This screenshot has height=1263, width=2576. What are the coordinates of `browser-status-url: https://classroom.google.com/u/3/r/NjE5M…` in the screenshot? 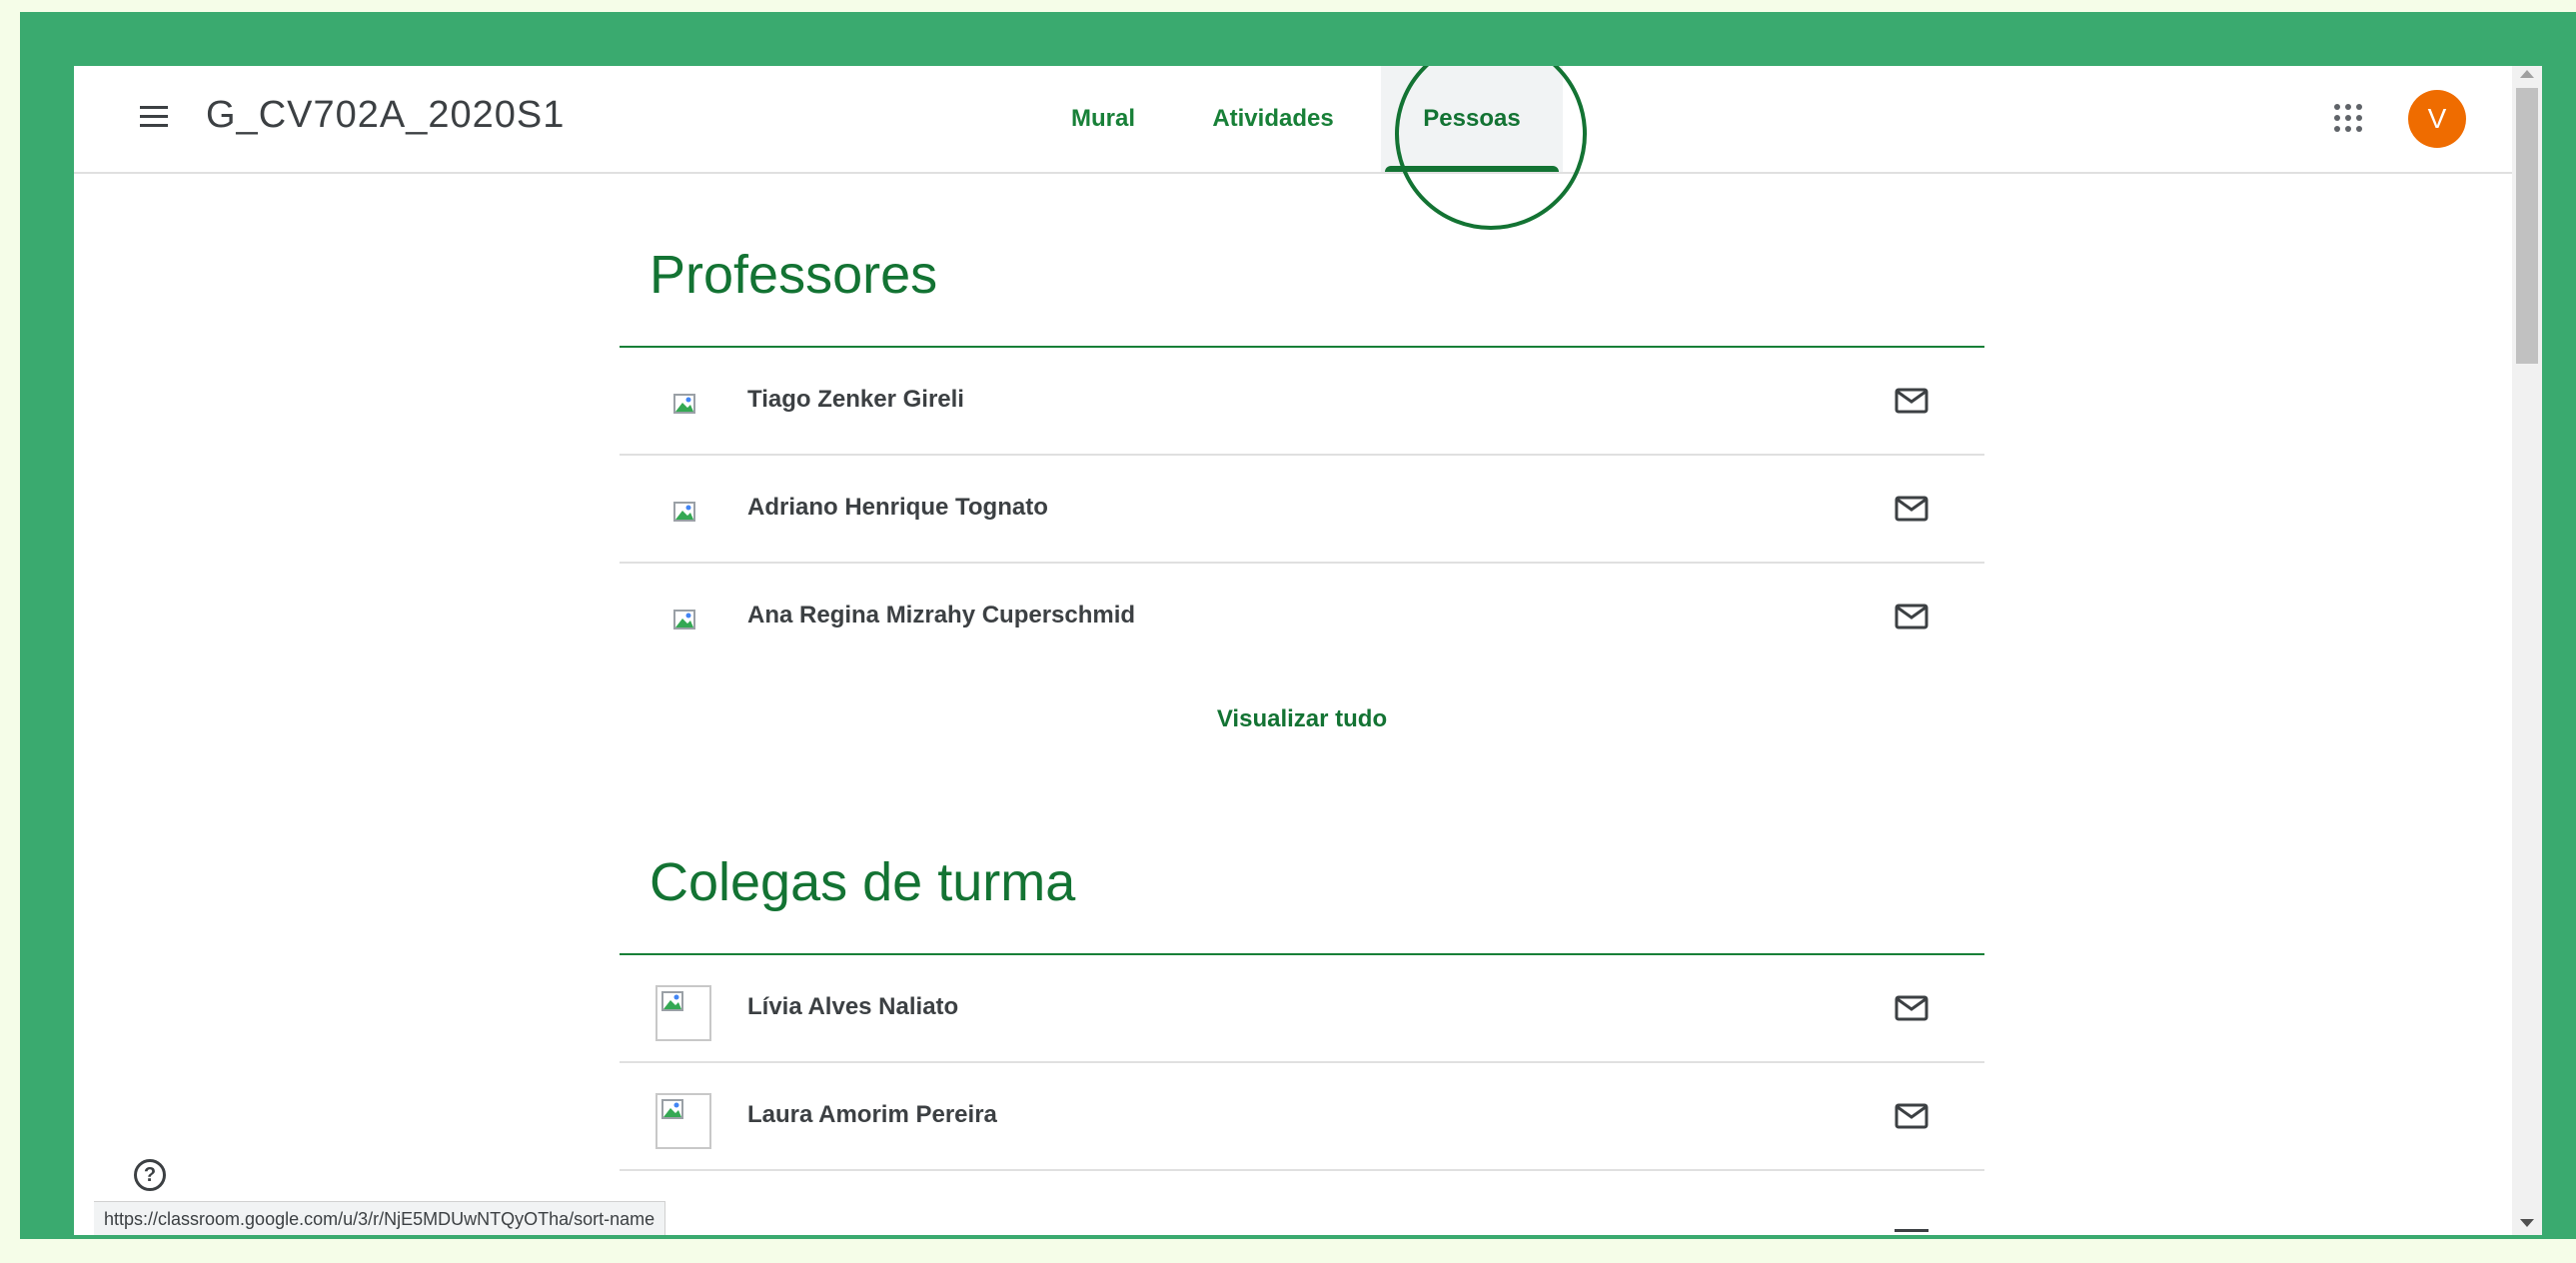 It's located at (380, 1218).